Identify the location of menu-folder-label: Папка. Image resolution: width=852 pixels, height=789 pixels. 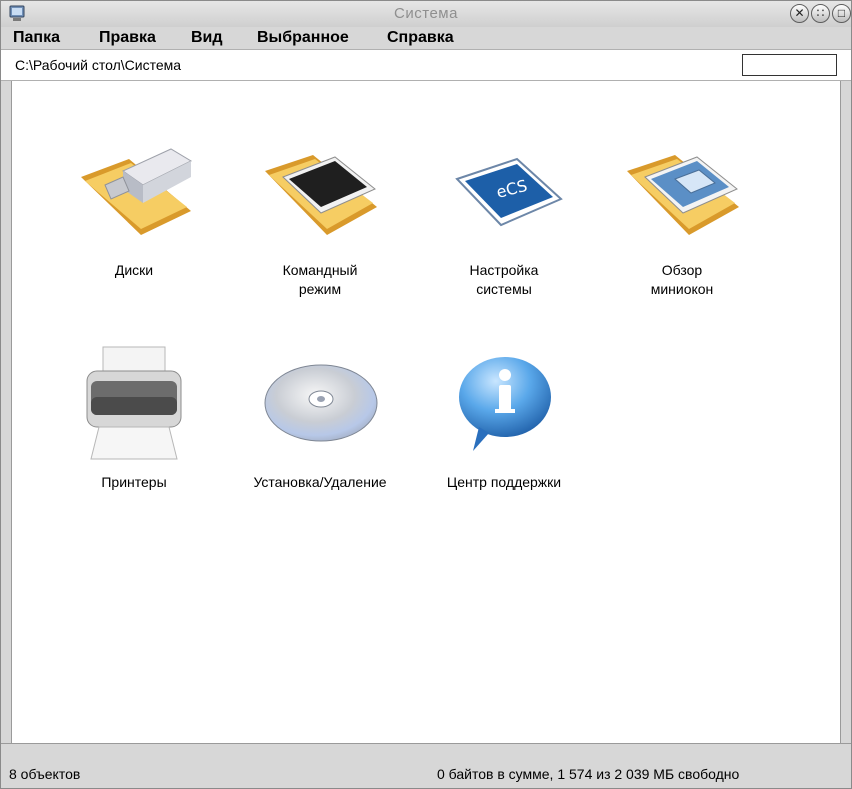
(36, 37).